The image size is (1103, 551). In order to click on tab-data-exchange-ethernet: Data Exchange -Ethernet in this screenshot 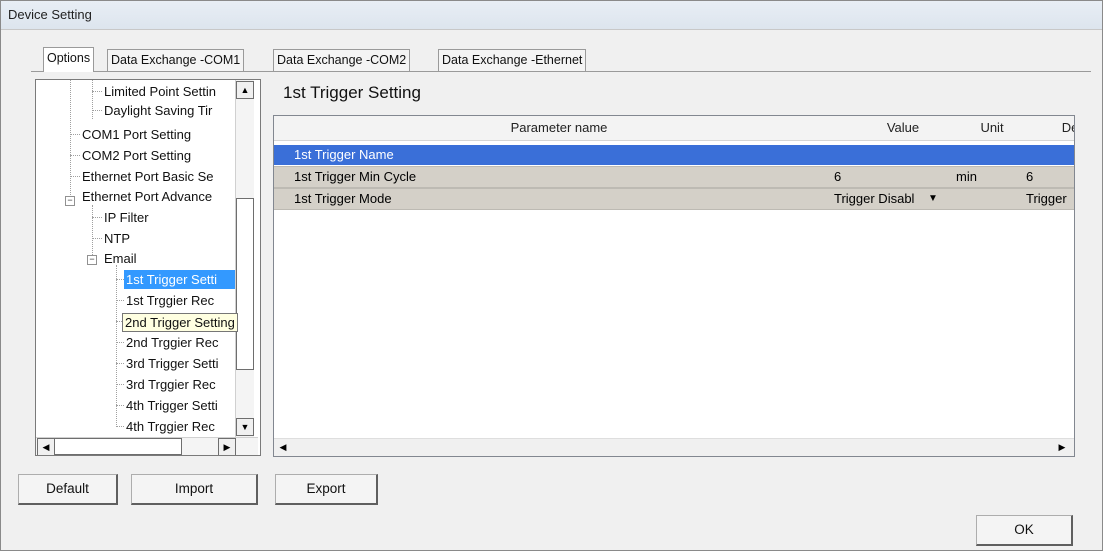, I will do `click(512, 60)`.